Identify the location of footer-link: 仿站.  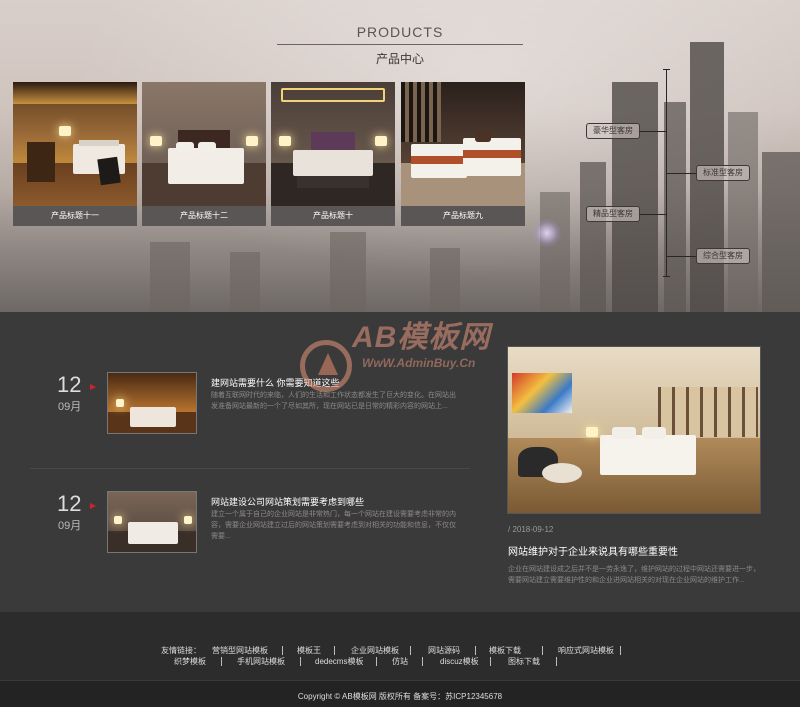
(400, 661).